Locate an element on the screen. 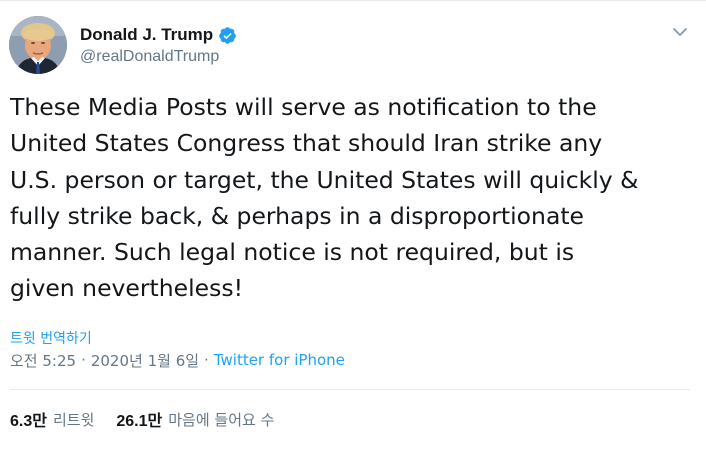 This screenshot has width=706, height=449. retweets-stat: 6.3만 리트윗 is located at coordinates (52, 419).